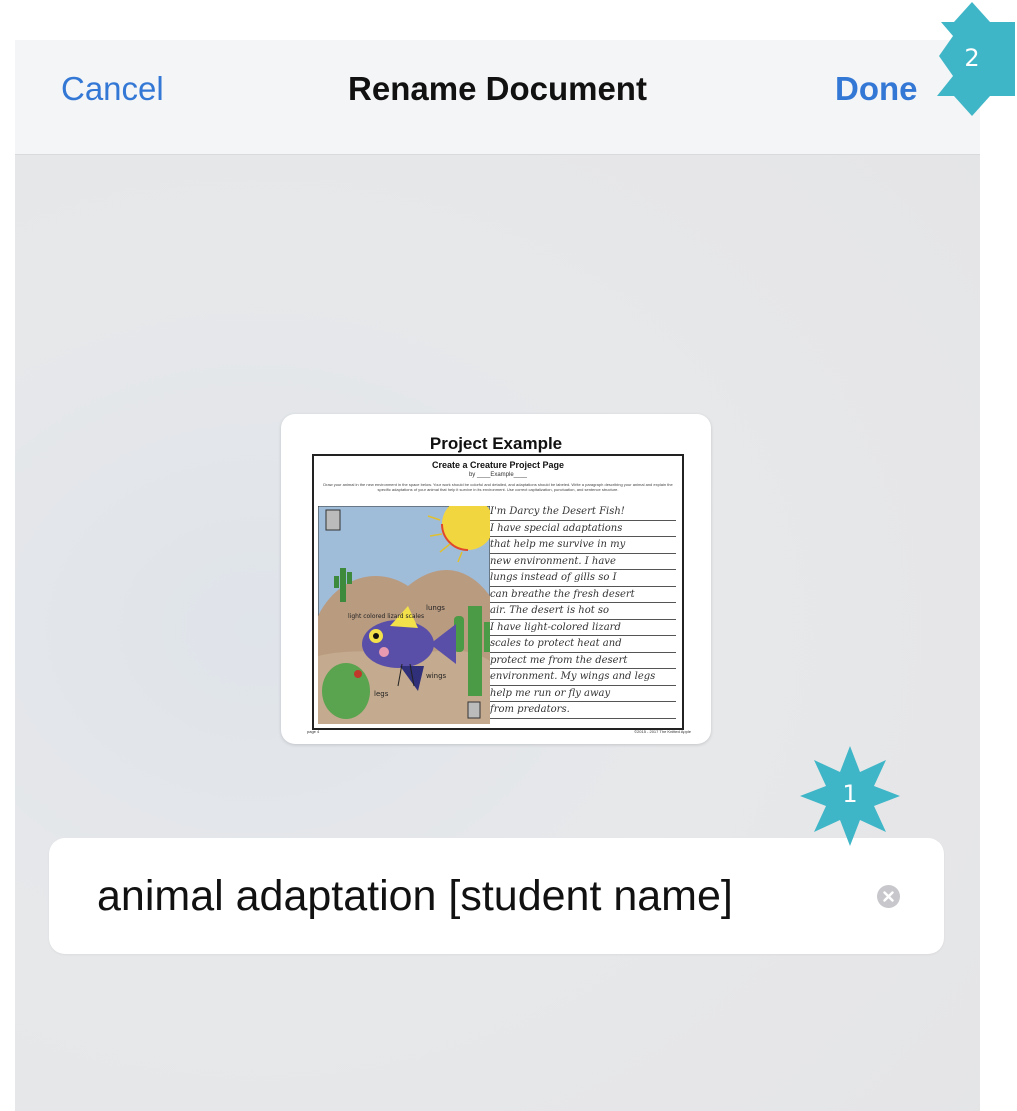 The width and height of the screenshot is (1017, 1111). Describe the element at coordinates (497, 97) in the screenshot. I see `navigation-bar: Cancel Rename Document Done` at that location.